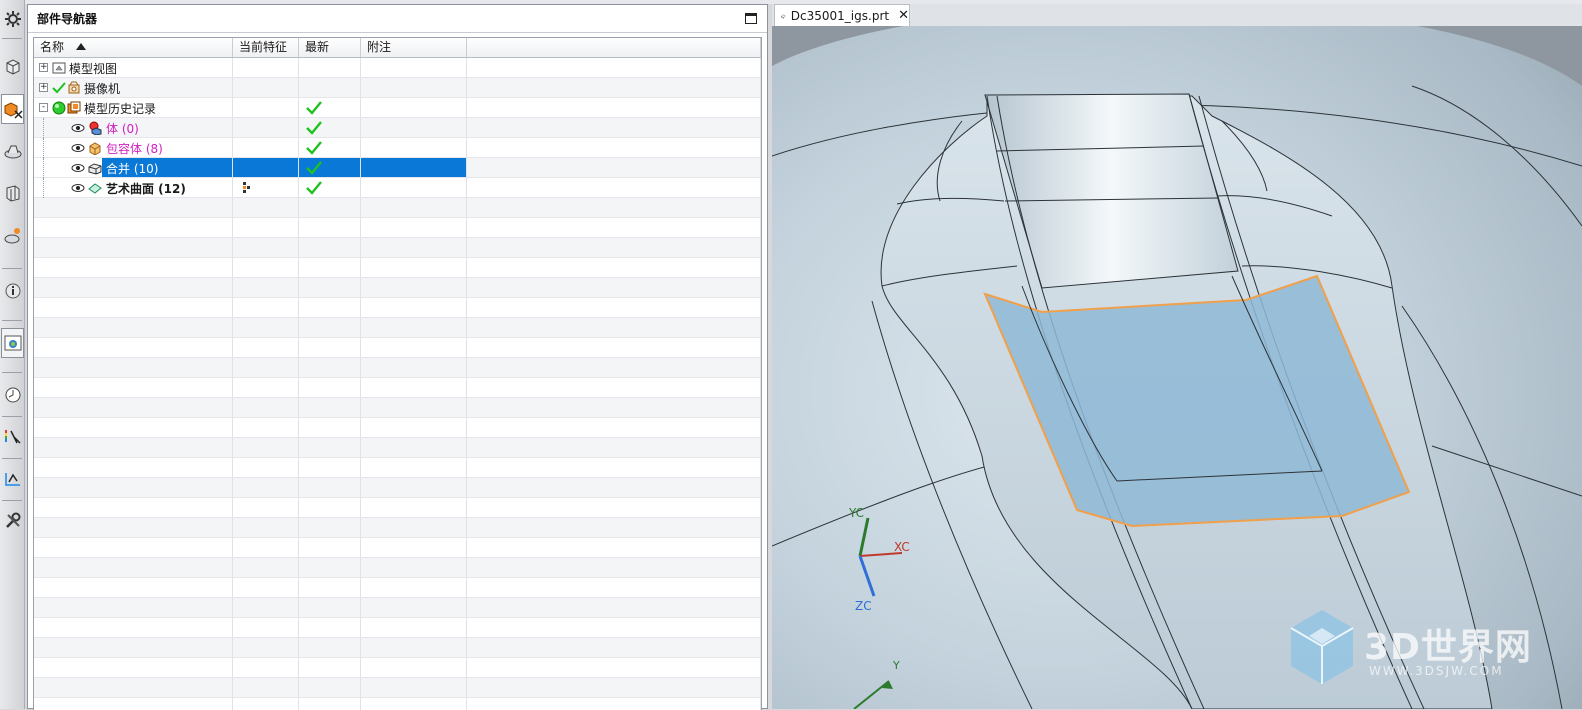 The width and height of the screenshot is (1582, 710). What do you see at coordinates (397, 108) in the screenshot?
I see `tree-row: - 模型历史记录` at bounding box center [397, 108].